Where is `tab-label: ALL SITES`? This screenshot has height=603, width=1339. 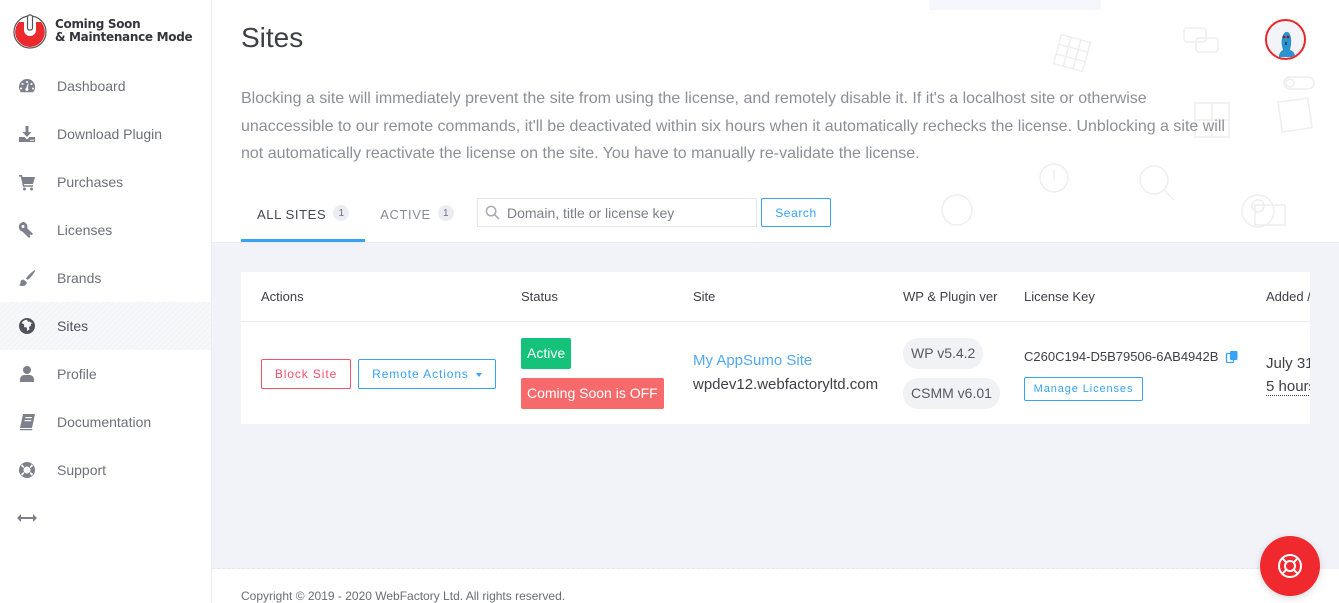 tab-label: ALL SITES is located at coordinates (292, 214).